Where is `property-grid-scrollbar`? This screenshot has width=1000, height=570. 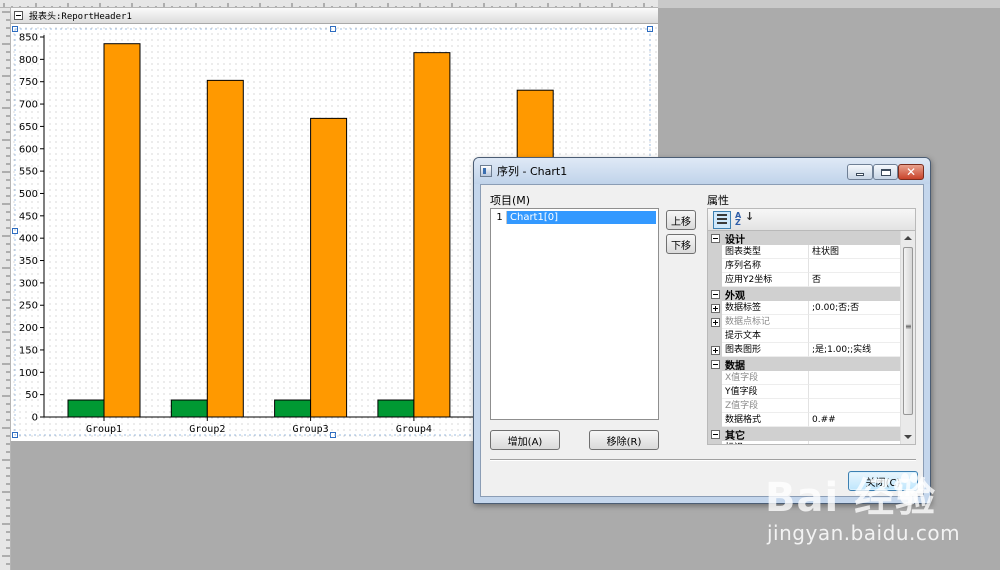
property-grid-scrollbar is located at coordinates (907, 337).